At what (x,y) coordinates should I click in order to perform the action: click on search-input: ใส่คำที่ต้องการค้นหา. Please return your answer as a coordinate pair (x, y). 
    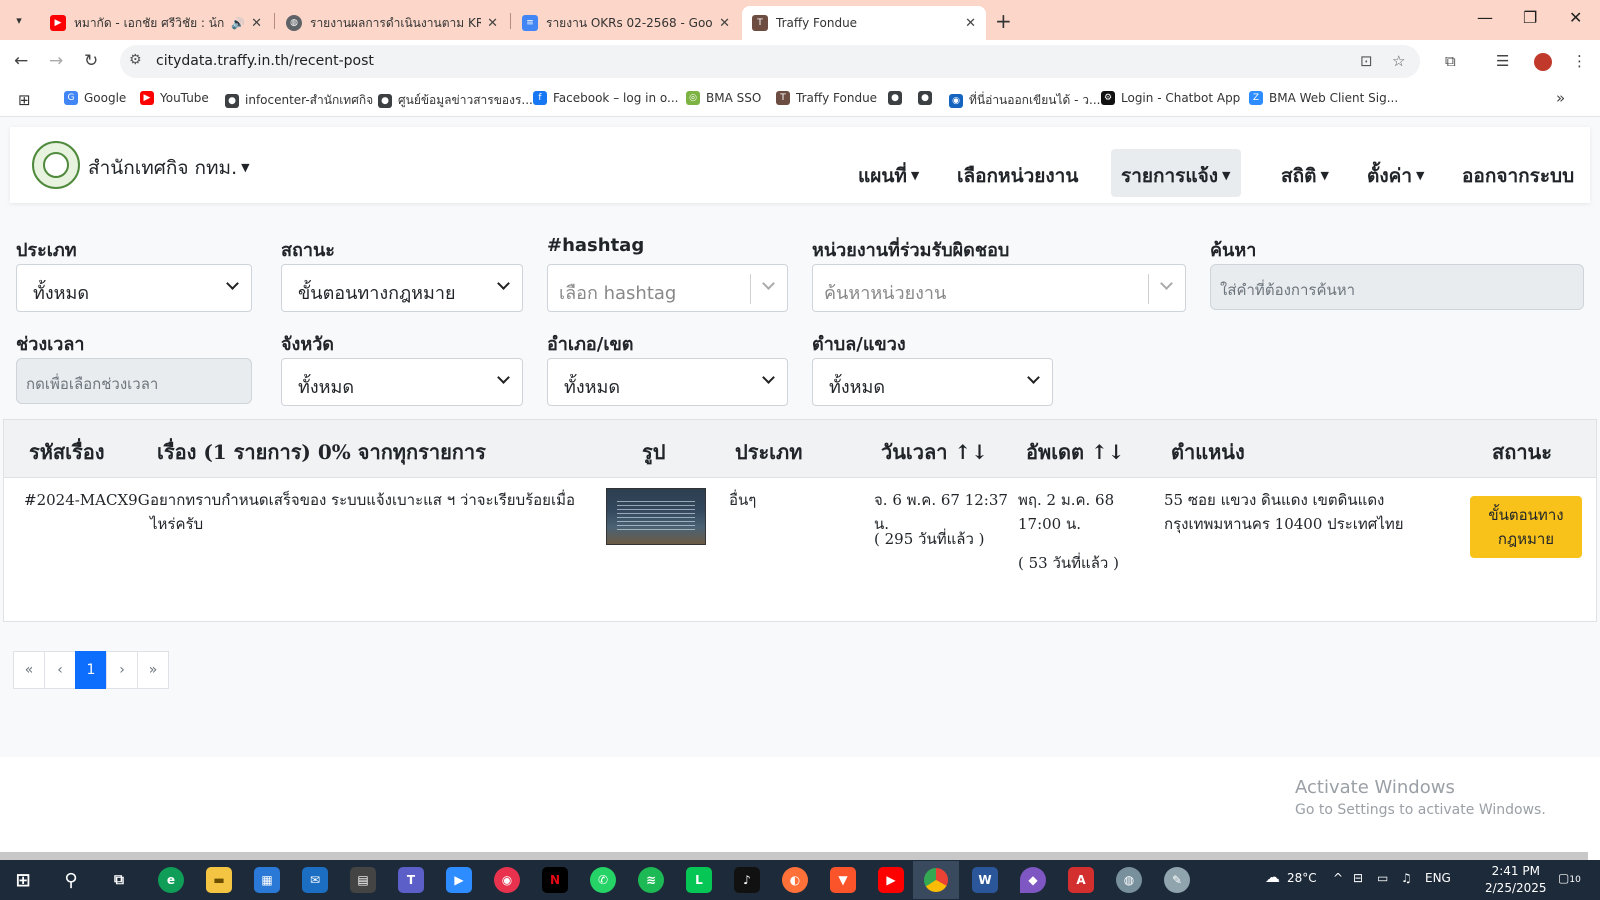
    Looking at the image, I should click on (1397, 287).